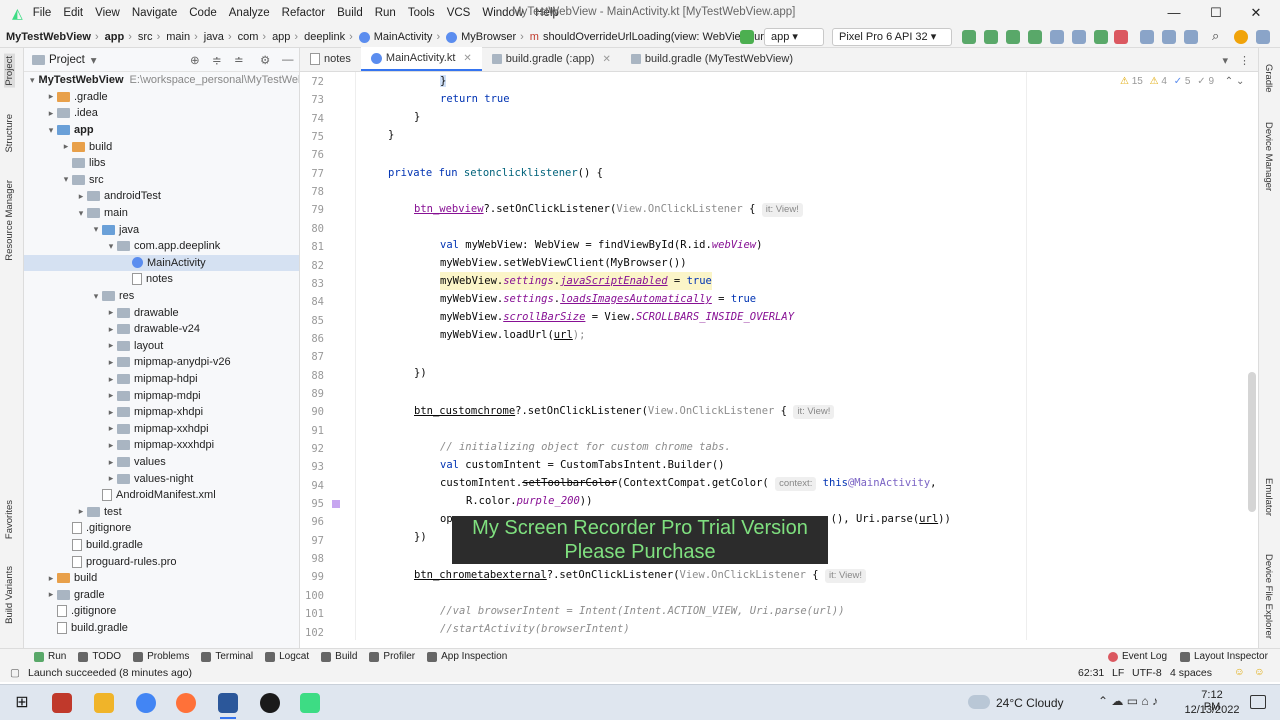 This screenshot has height=720, width=1280. I want to click on indent-setting: 4 spaces, so click(1191, 673).